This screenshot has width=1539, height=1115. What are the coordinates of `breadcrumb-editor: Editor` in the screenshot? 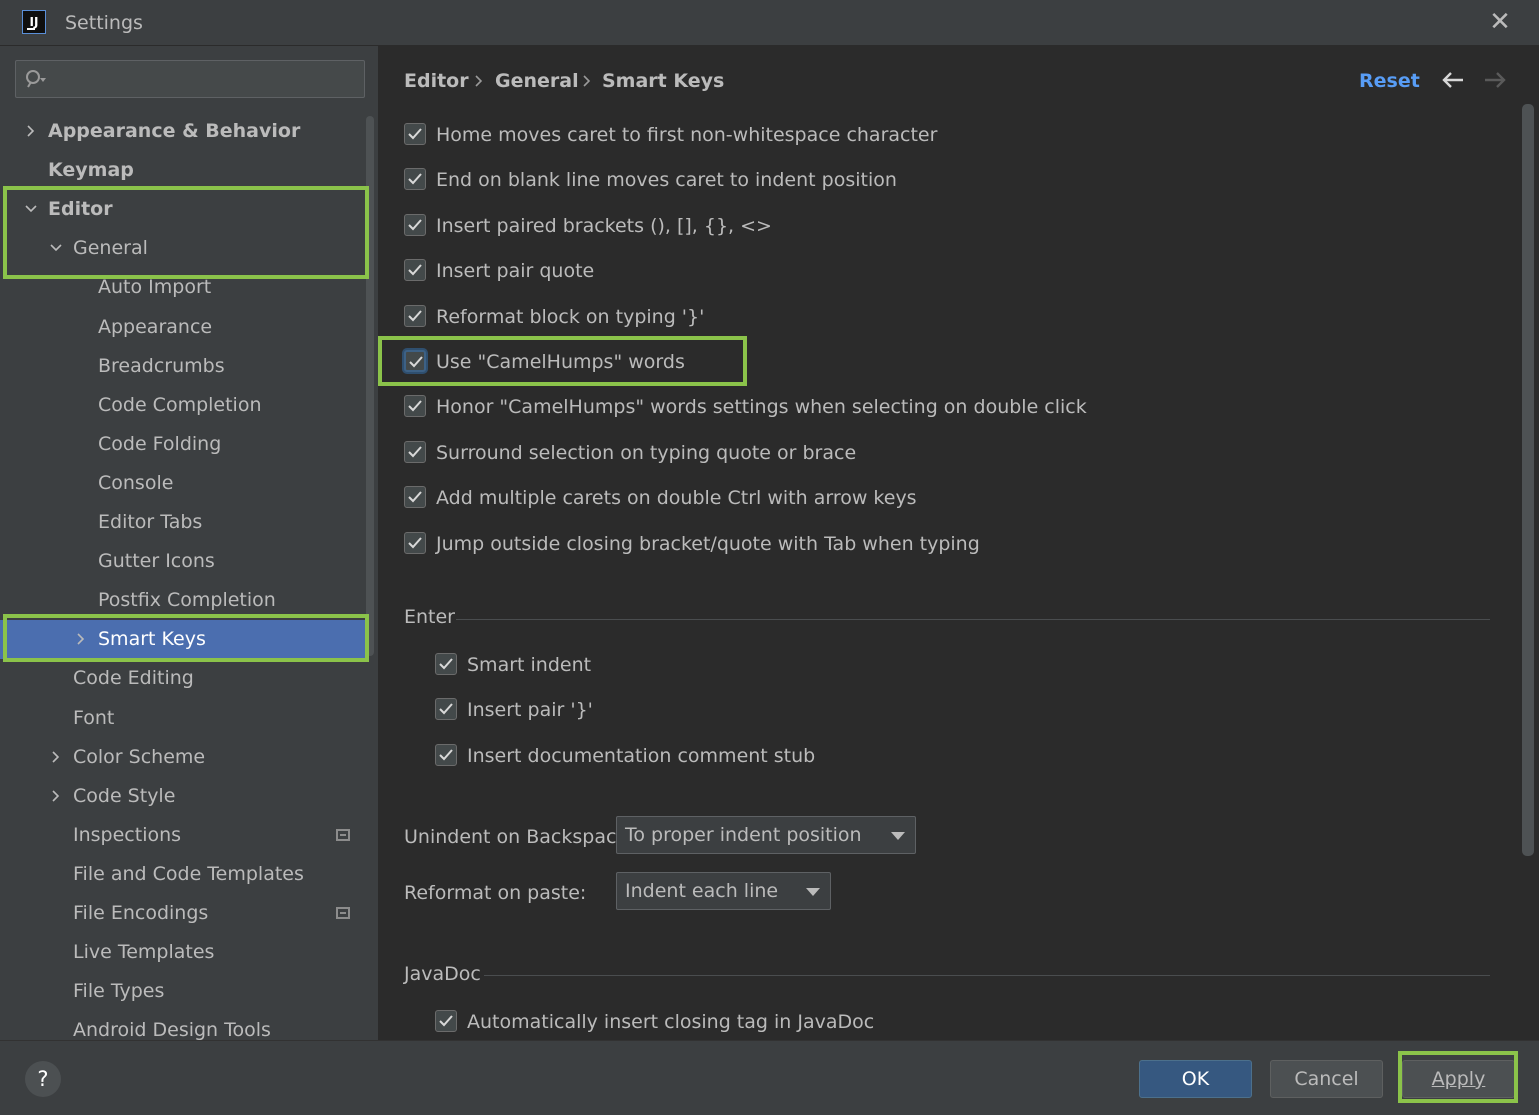 It's located at (436, 81).